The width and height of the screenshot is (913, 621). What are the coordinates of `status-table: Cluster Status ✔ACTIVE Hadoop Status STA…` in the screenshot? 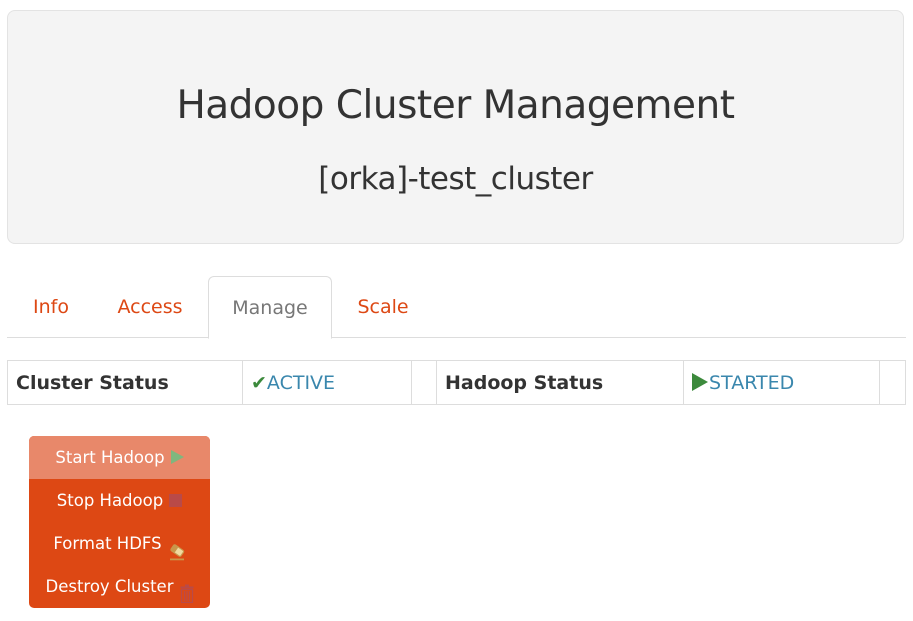 It's located at (456, 382).